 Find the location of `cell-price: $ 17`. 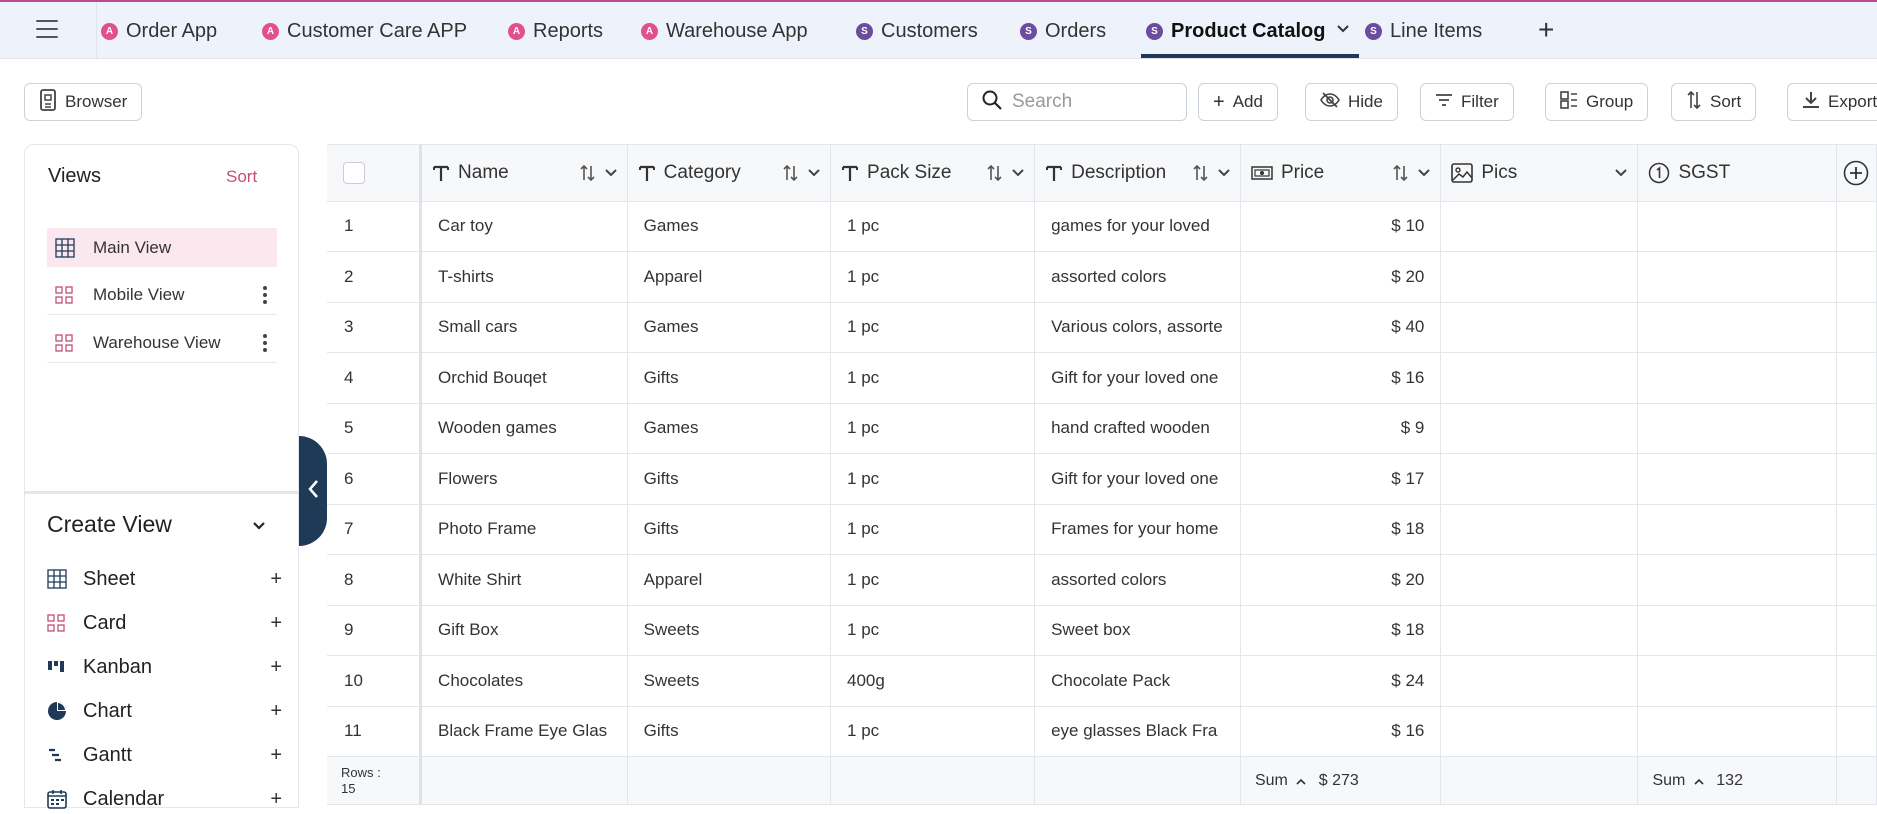

cell-price: $ 17 is located at coordinates (1341, 479).